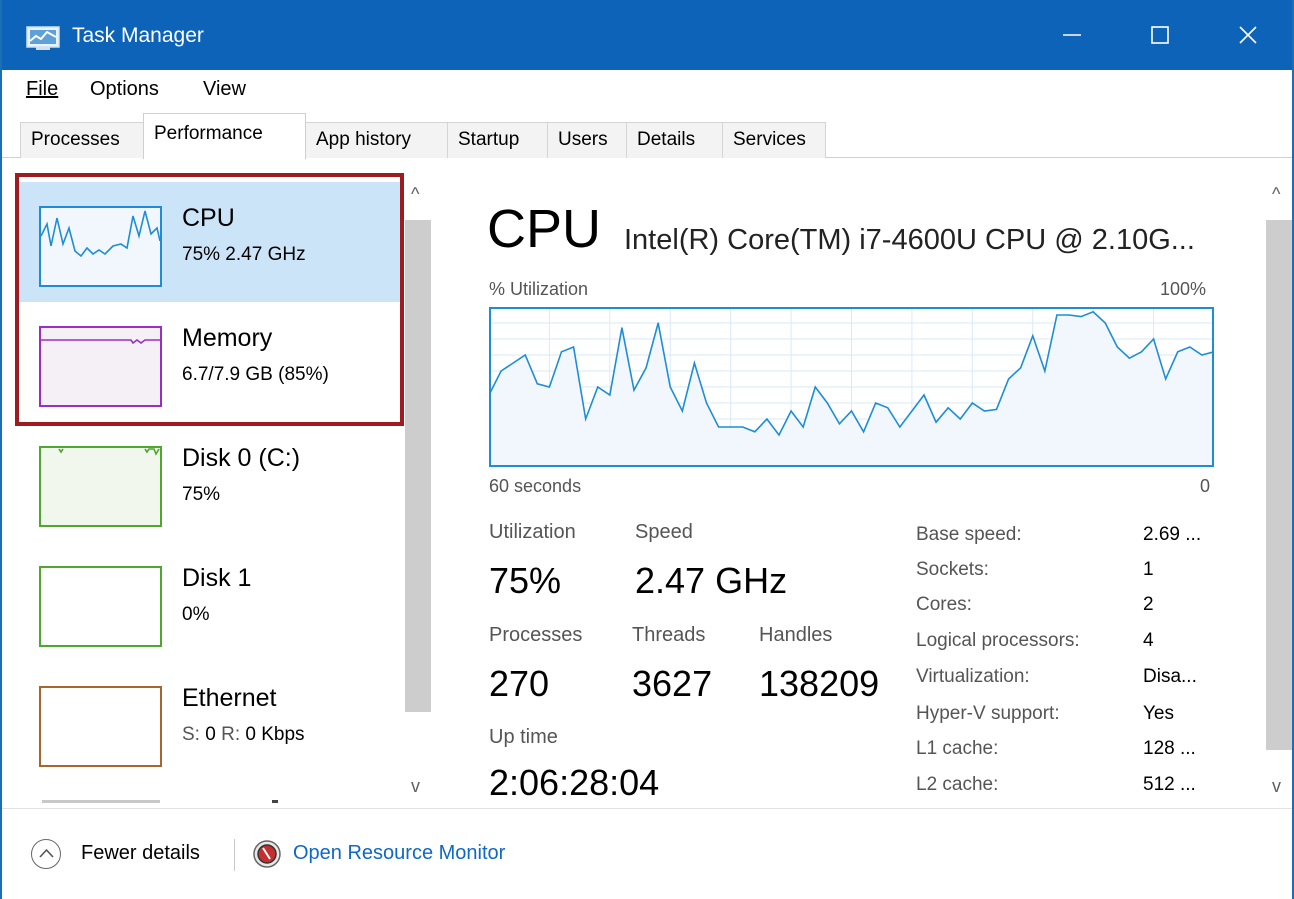  What do you see at coordinates (196, 614) in the screenshot?
I see `resource-summary: 0%` at bounding box center [196, 614].